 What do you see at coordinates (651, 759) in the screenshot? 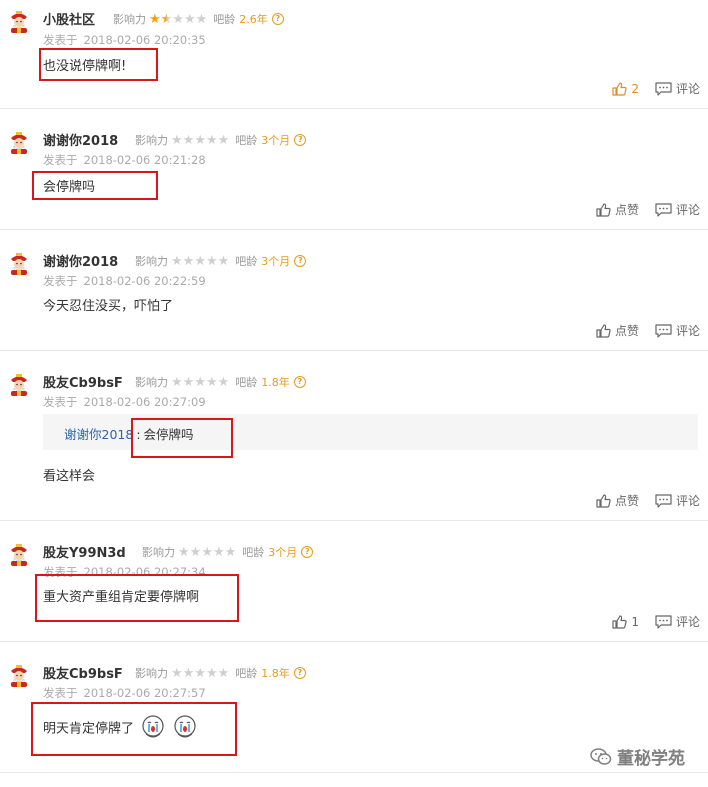
I see `watermark-text: 董秘学苑` at bounding box center [651, 759].